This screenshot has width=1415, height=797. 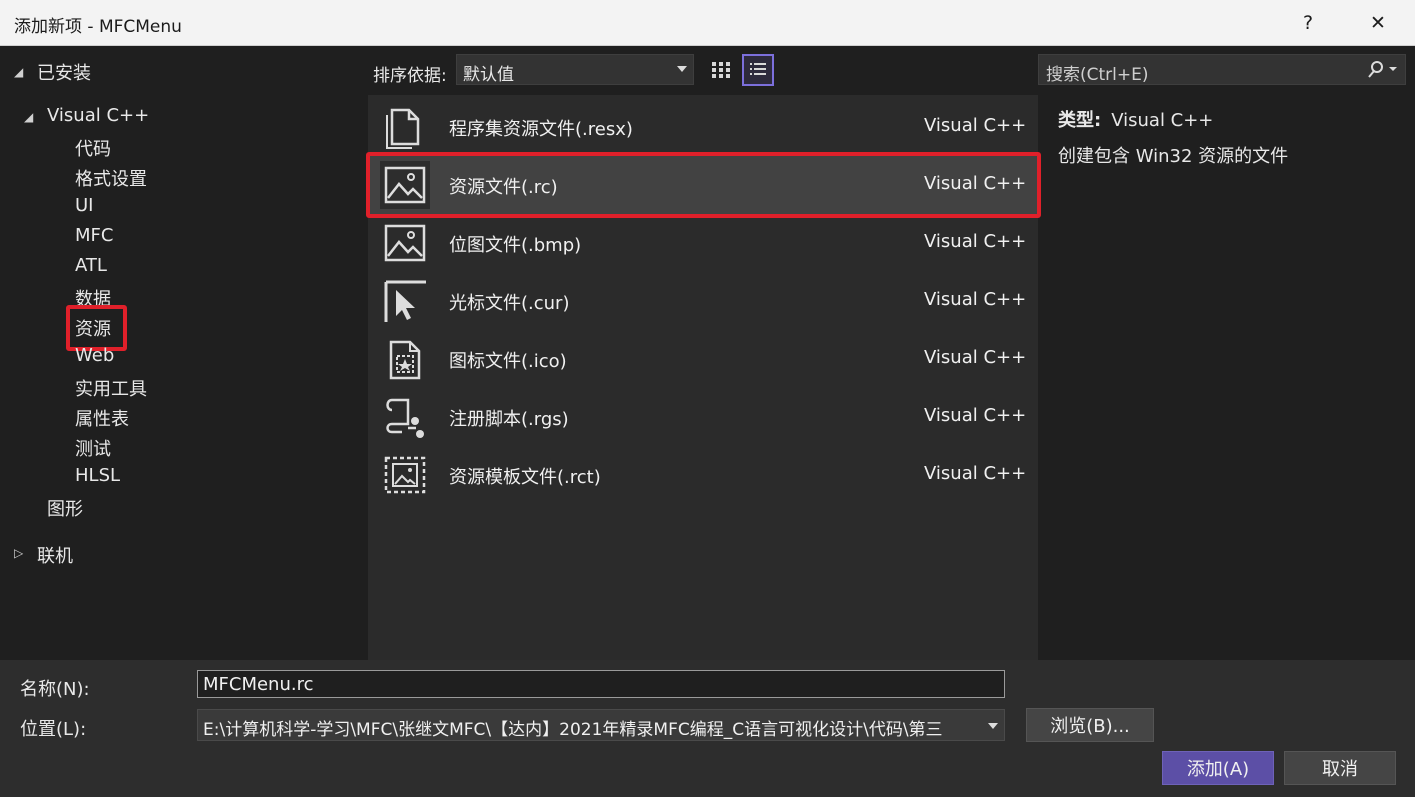 I want to click on image-icon, so click(x=405, y=243).